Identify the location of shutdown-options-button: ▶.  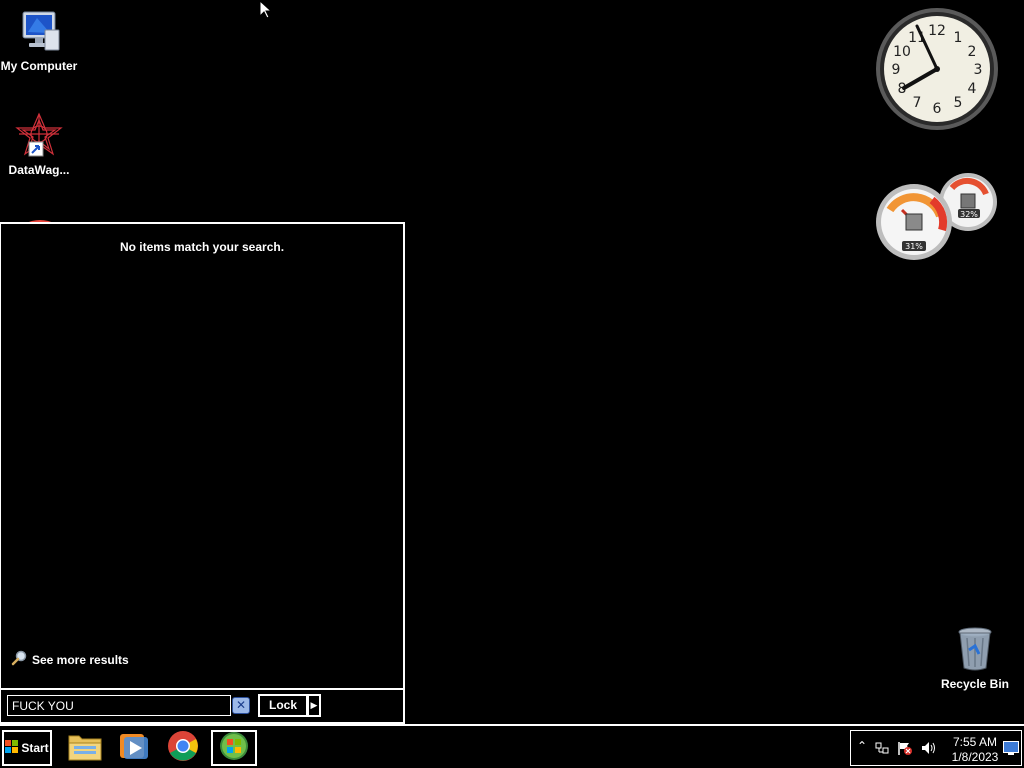
(314, 705).